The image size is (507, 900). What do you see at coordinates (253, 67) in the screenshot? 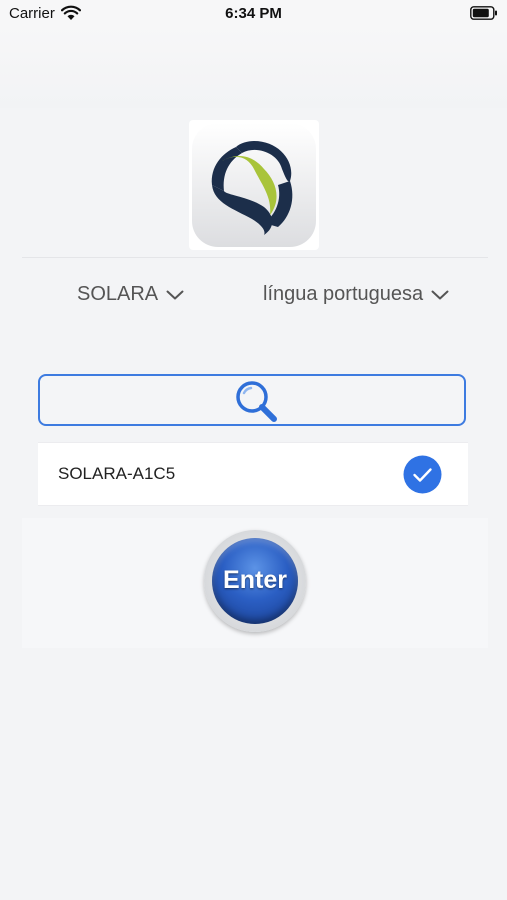
I see `top-band` at bounding box center [253, 67].